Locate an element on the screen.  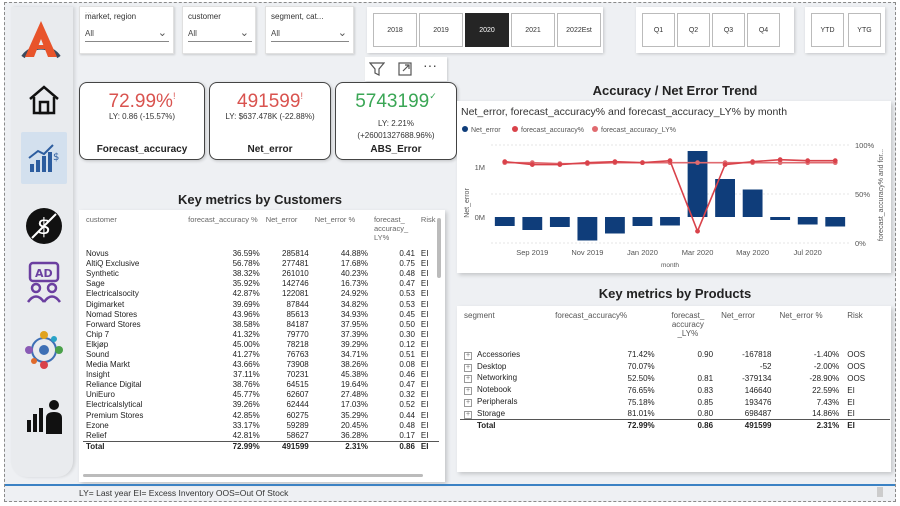
column-header: forecast_ accuracy _LY% is located at coordinates (688, 330).